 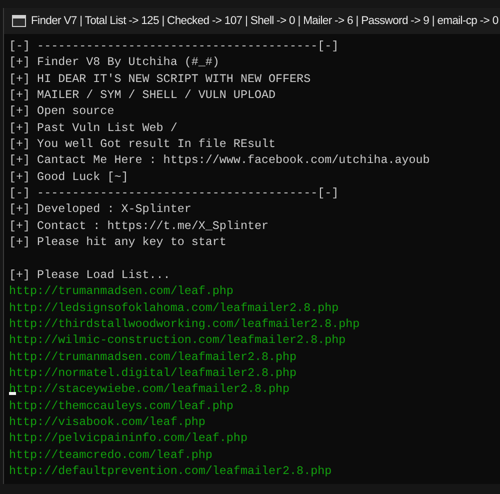 What do you see at coordinates (178, 340) in the screenshot?
I see `url-line: http://wilmic-construction.com/leafmailer2.8.php` at bounding box center [178, 340].